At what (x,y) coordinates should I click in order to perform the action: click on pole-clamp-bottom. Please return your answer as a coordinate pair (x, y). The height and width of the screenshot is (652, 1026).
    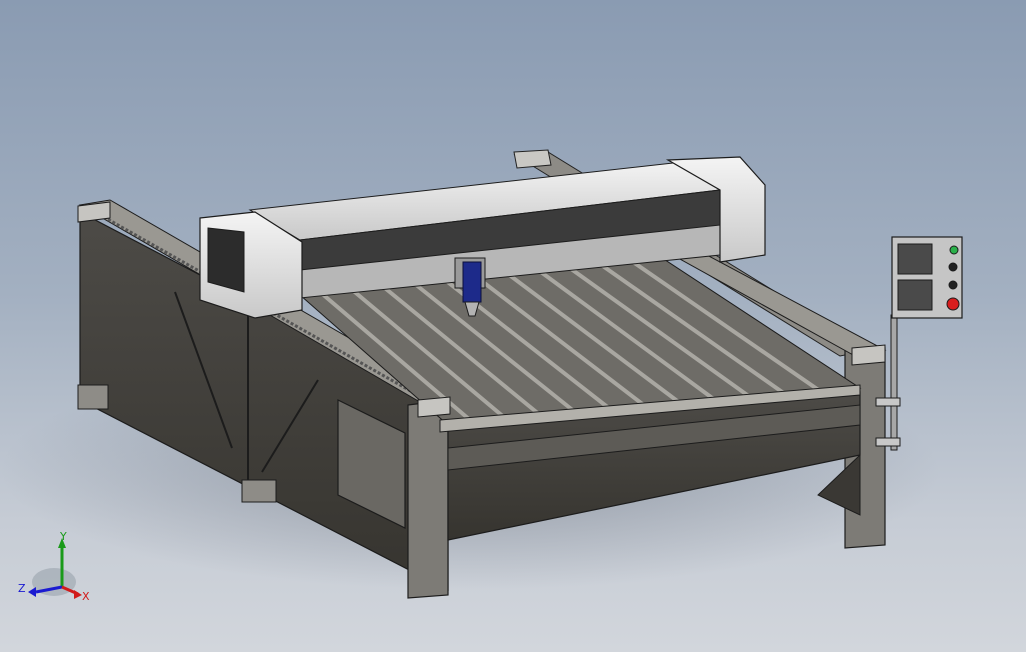
    Looking at the image, I should click on (888, 442).